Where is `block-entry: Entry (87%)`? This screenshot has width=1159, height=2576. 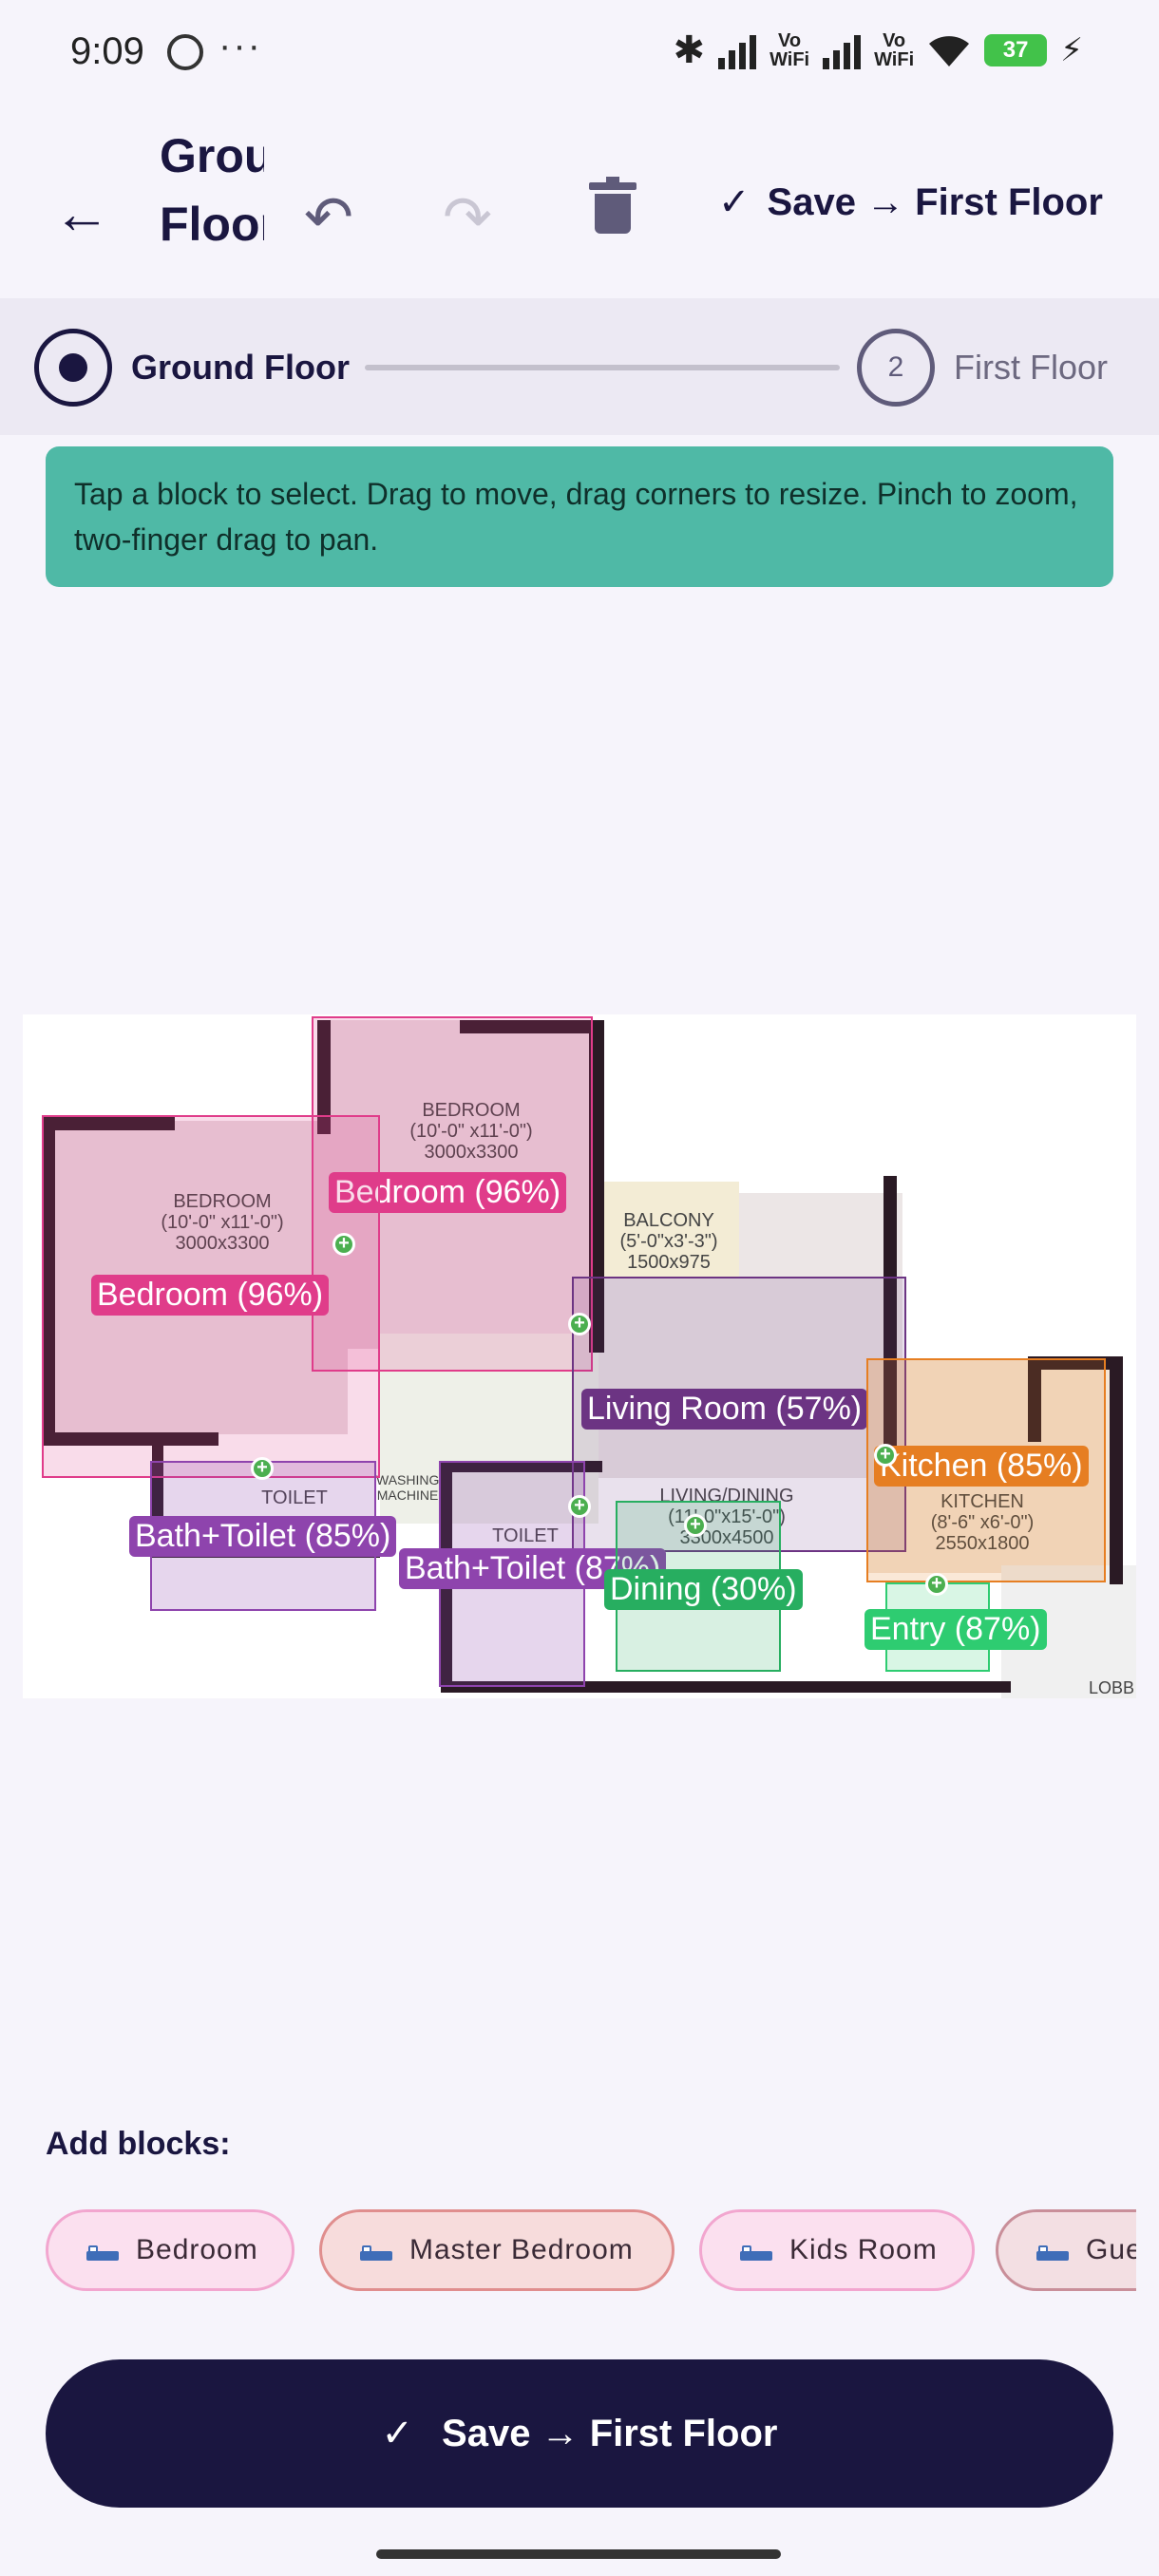
block-entry: Entry (87%) is located at coordinates (955, 1627).